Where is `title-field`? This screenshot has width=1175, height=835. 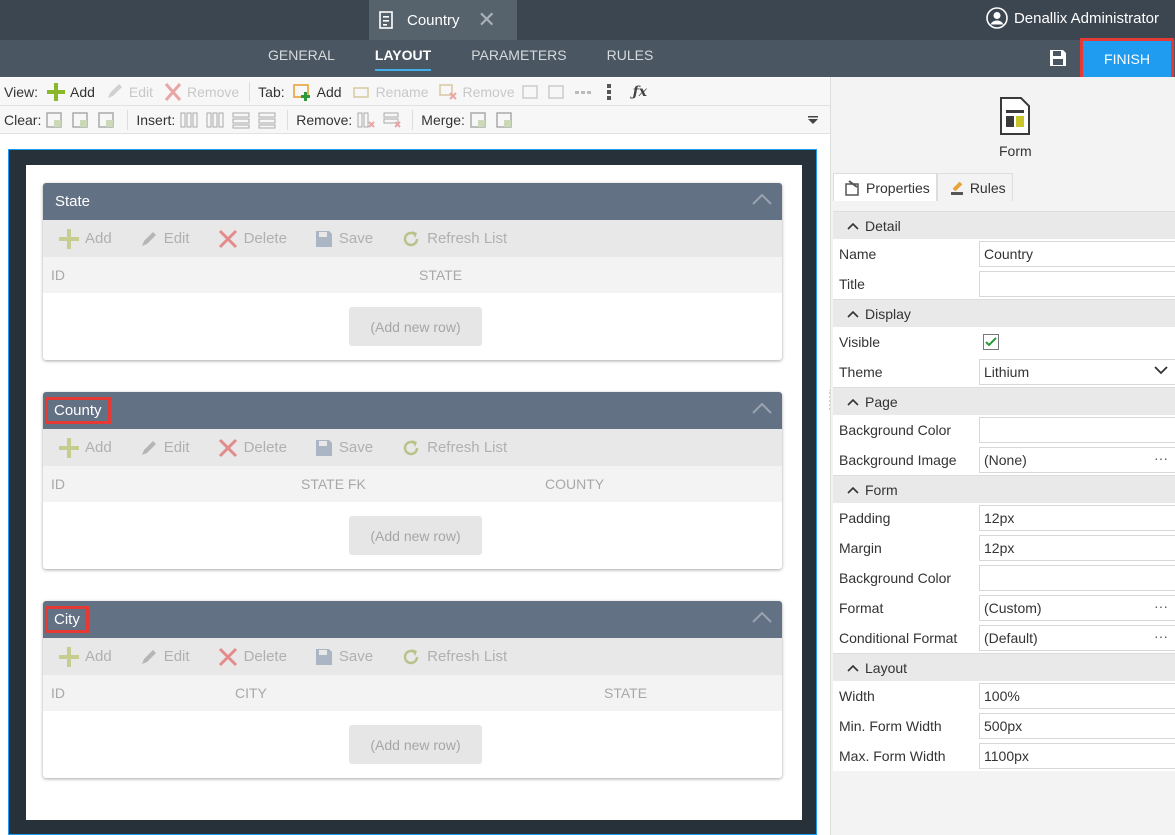
title-field is located at coordinates (1077, 284).